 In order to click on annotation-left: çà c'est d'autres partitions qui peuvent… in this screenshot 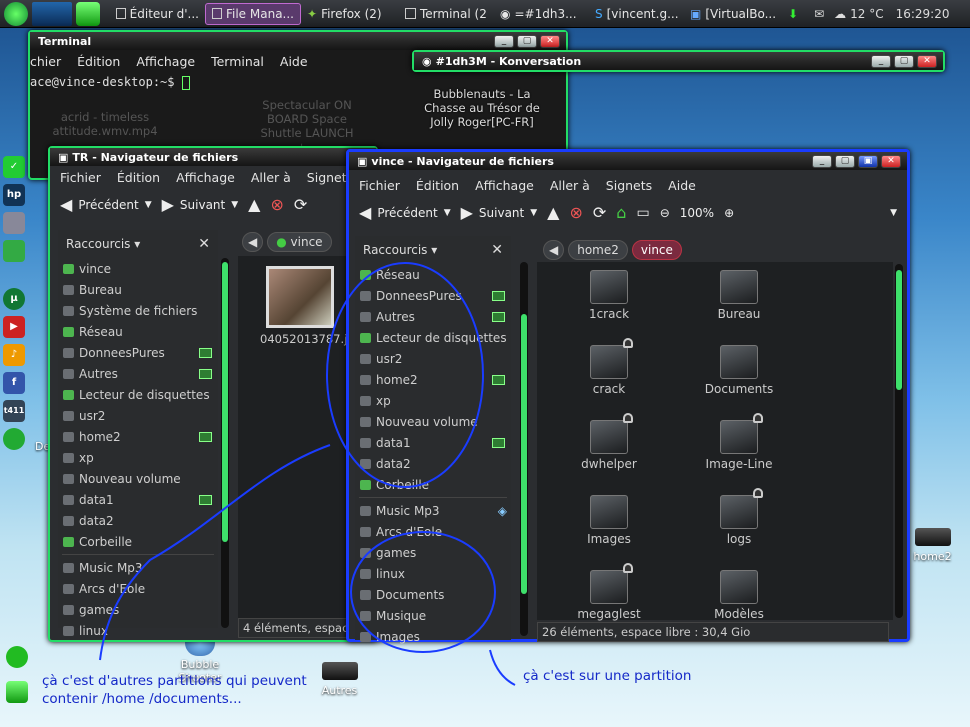, I will do `click(174, 690)`.